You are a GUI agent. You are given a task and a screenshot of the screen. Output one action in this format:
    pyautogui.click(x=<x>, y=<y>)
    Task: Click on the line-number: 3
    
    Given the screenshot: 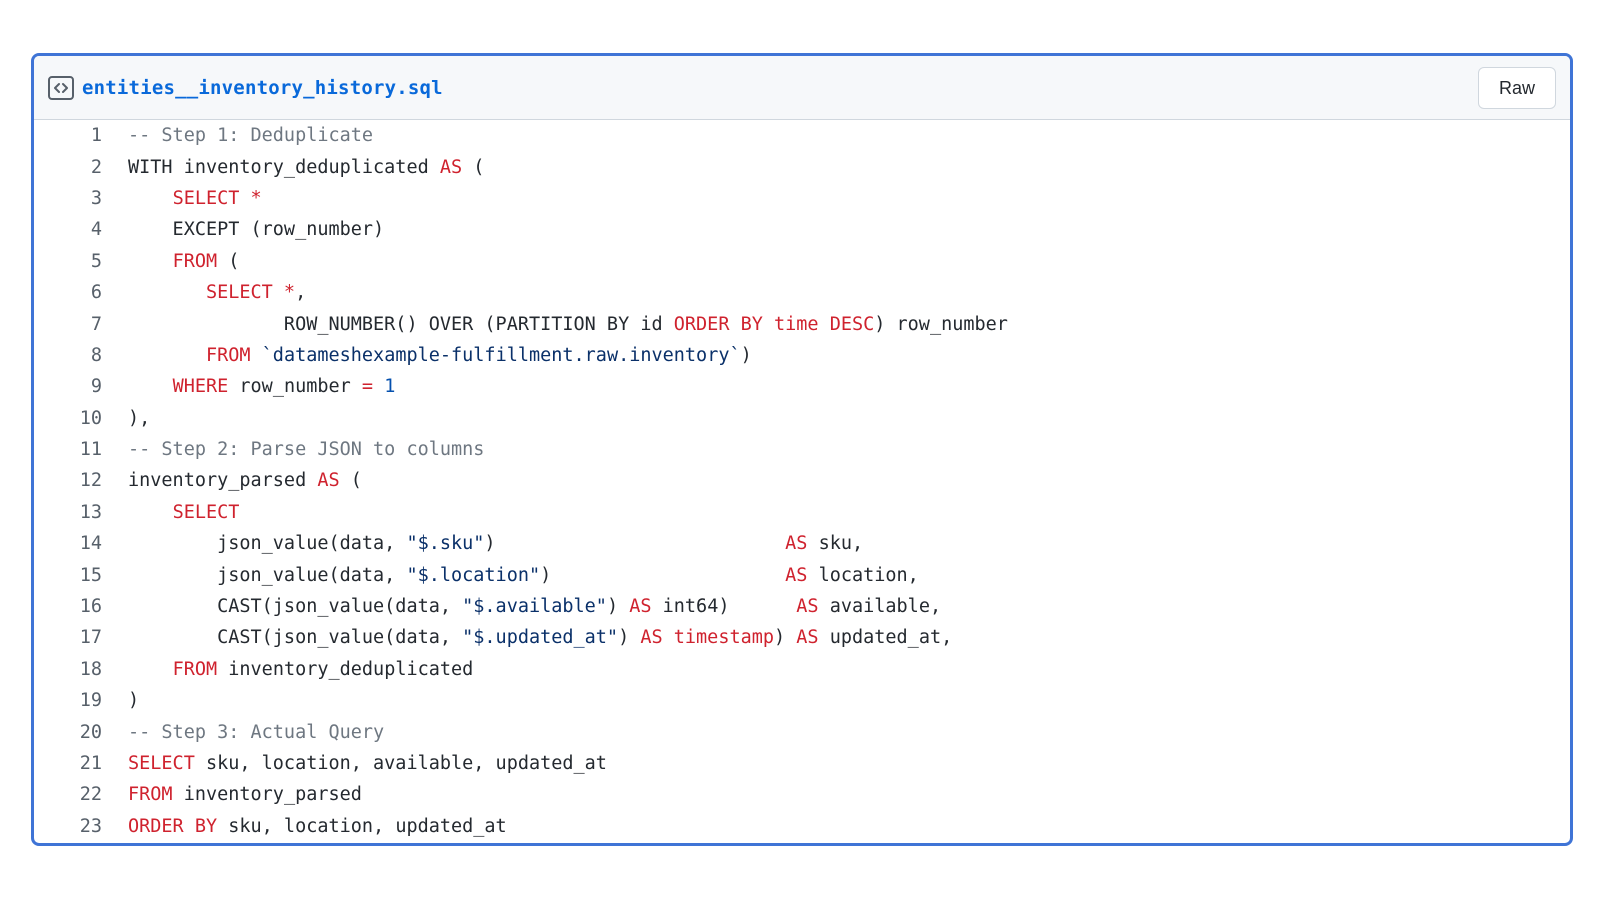 What is the action you would take?
    pyautogui.click(x=81, y=198)
    